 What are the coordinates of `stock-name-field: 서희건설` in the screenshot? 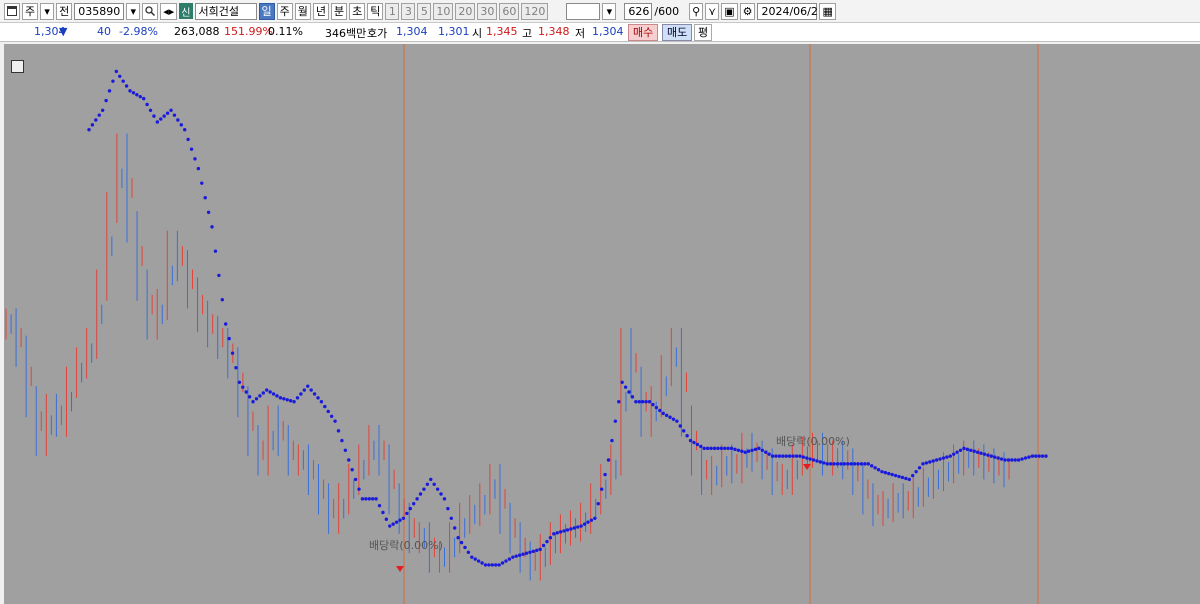 It's located at (225, 11).